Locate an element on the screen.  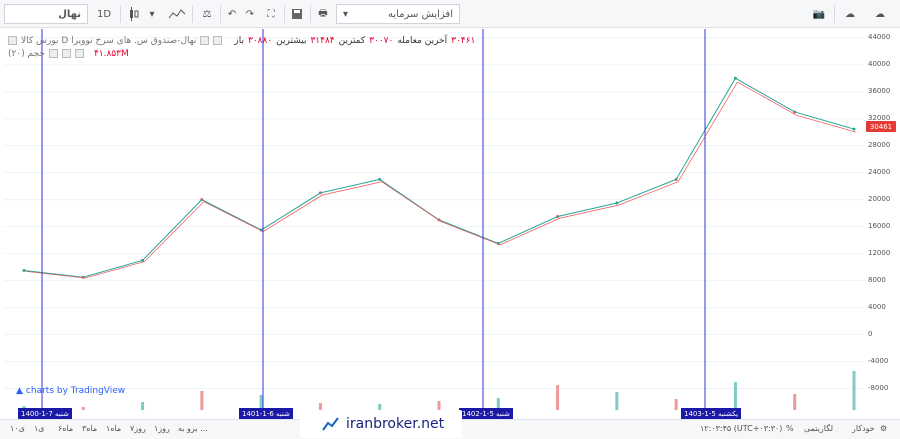
indicators-icon is located at coordinates (177, 14).